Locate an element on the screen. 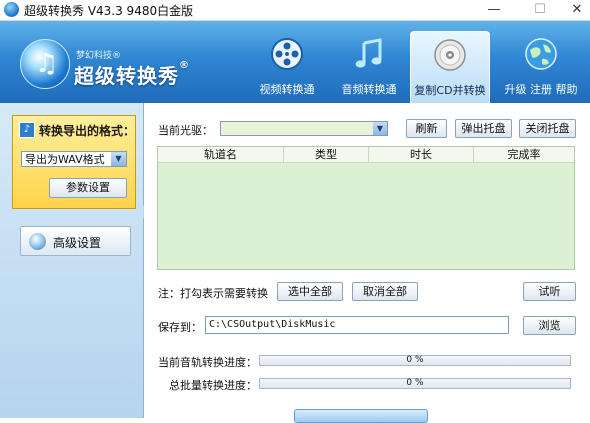  start-convert-button is located at coordinates (361, 416).